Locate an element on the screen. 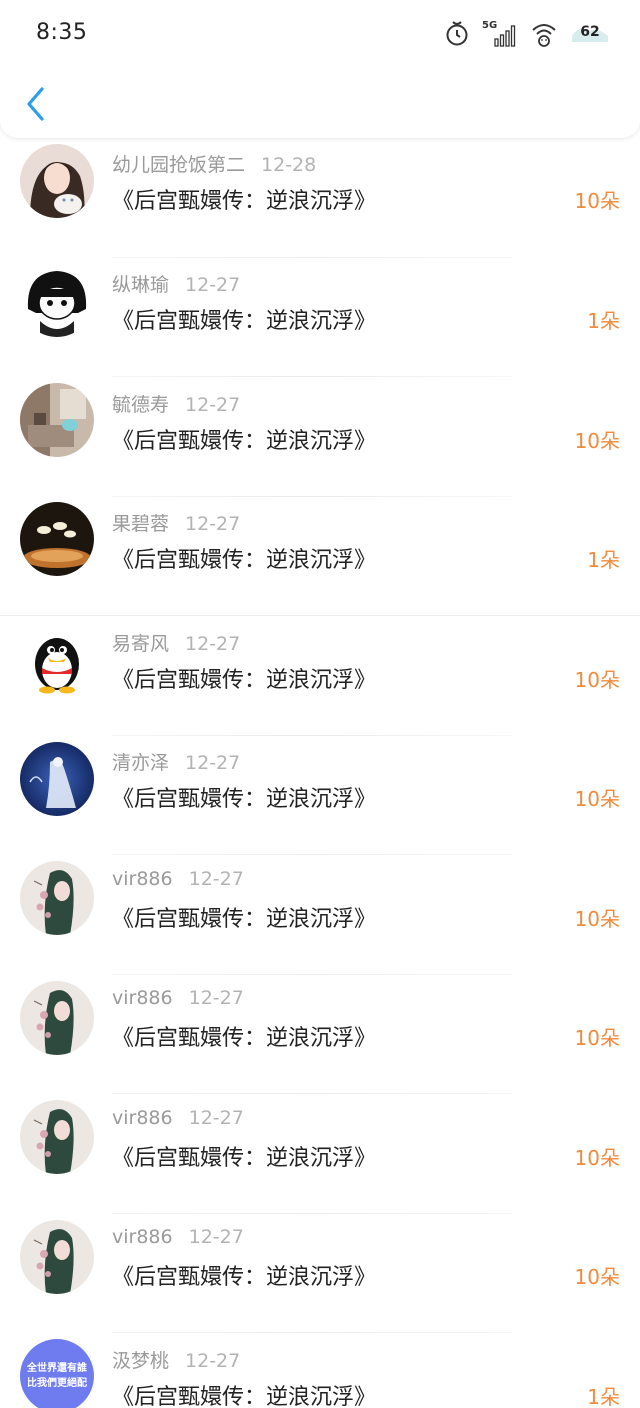 The height and width of the screenshot is (1408, 640). sender-line: 清亦泽 12-27 is located at coordinates (176, 761).